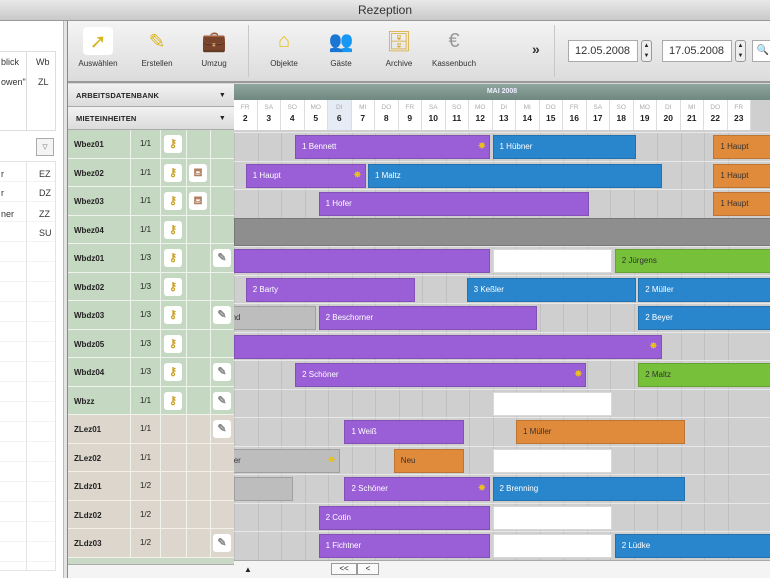 Image resolution: width=770 pixels, height=578 pixels. Describe the element at coordinates (404, 546) in the screenshot. I see `booking-bar: 1 Fichtner` at that location.